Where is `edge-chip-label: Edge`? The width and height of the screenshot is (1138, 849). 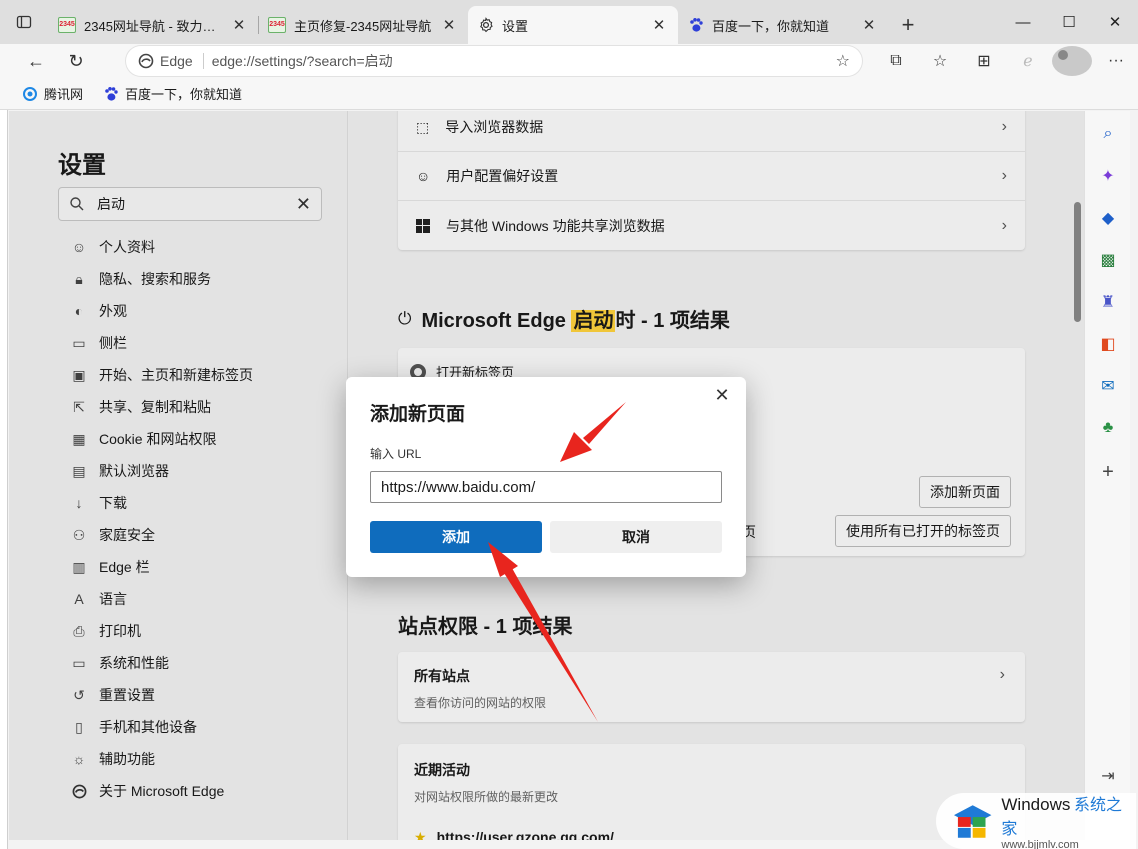
edge-chip-label: Edge is located at coordinates (176, 61).